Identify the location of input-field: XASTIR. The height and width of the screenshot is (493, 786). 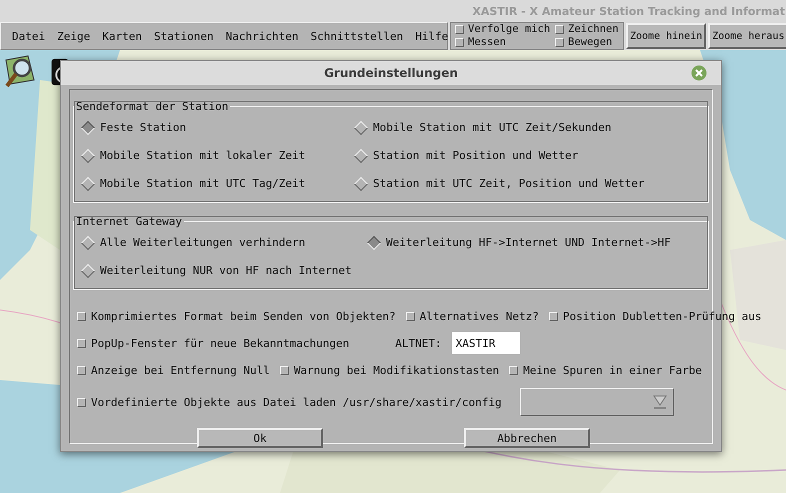
(486, 343).